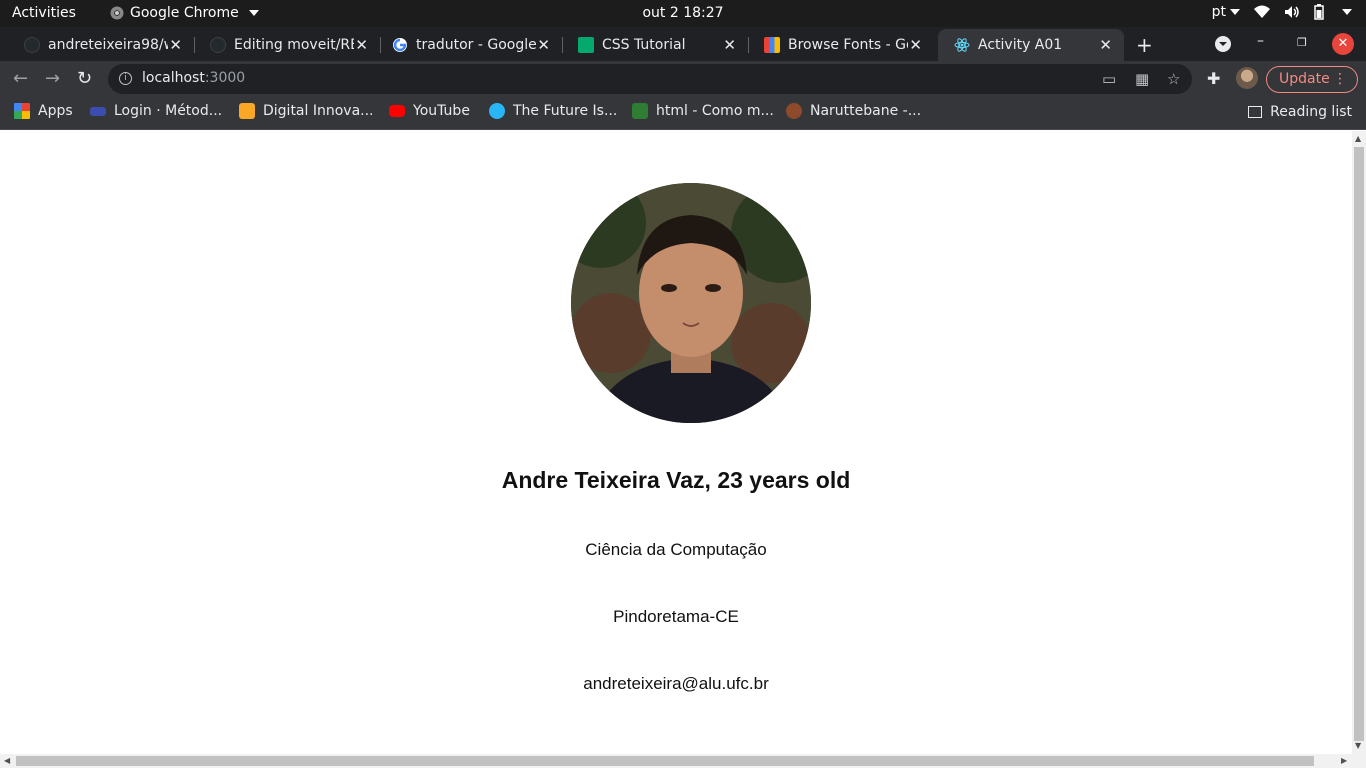 Image resolution: width=1366 pixels, height=768 pixels. What do you see at coordinates (1300, 112) in the screenshot?
I see `reading-list-button: Reading list` at bounding box center [1300, 112].